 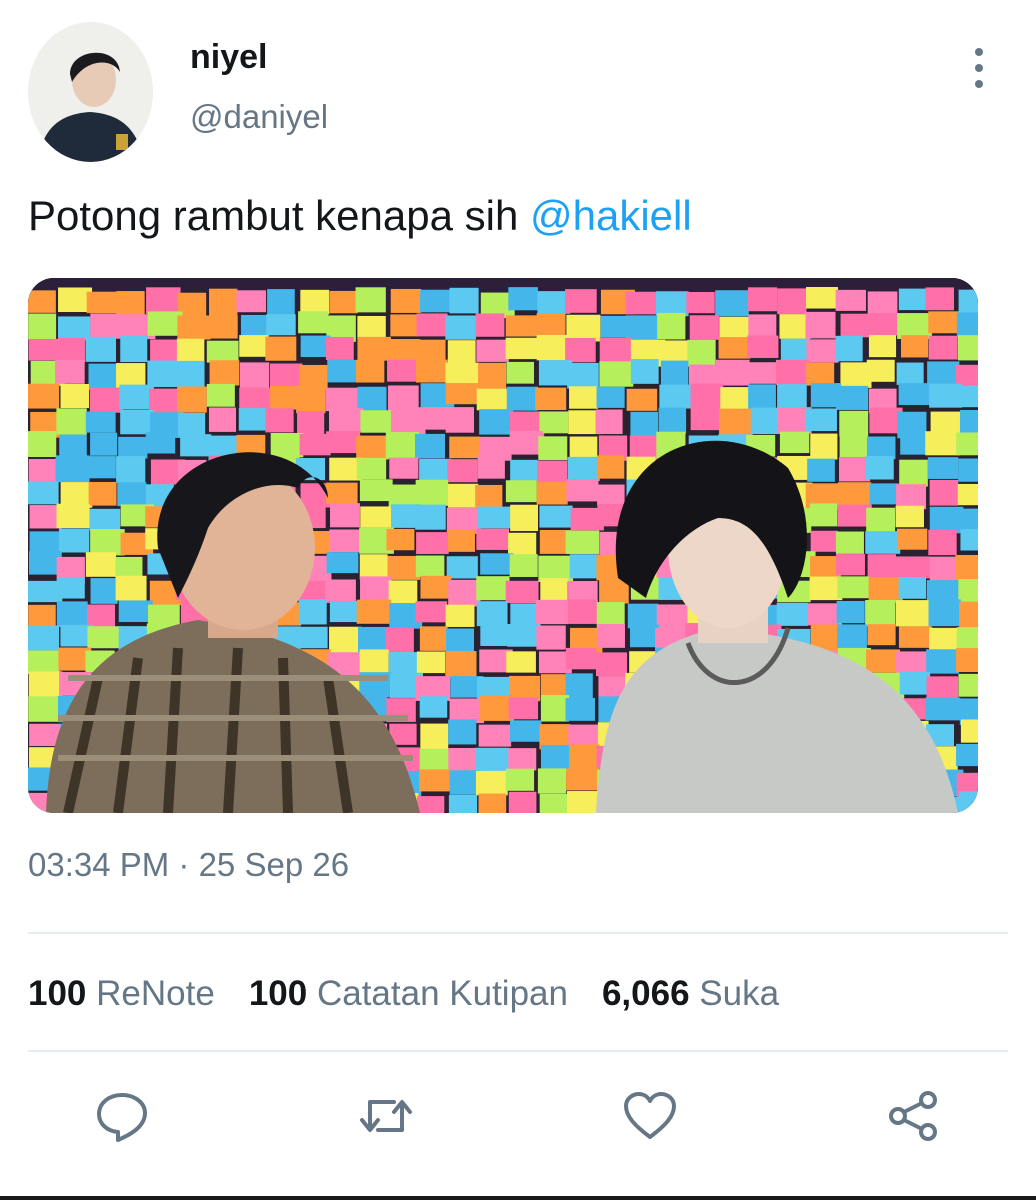 What do you see at coordinates (914, 1116) in the screenshot?
I see `share-button` at bounding box center [914, 1116].